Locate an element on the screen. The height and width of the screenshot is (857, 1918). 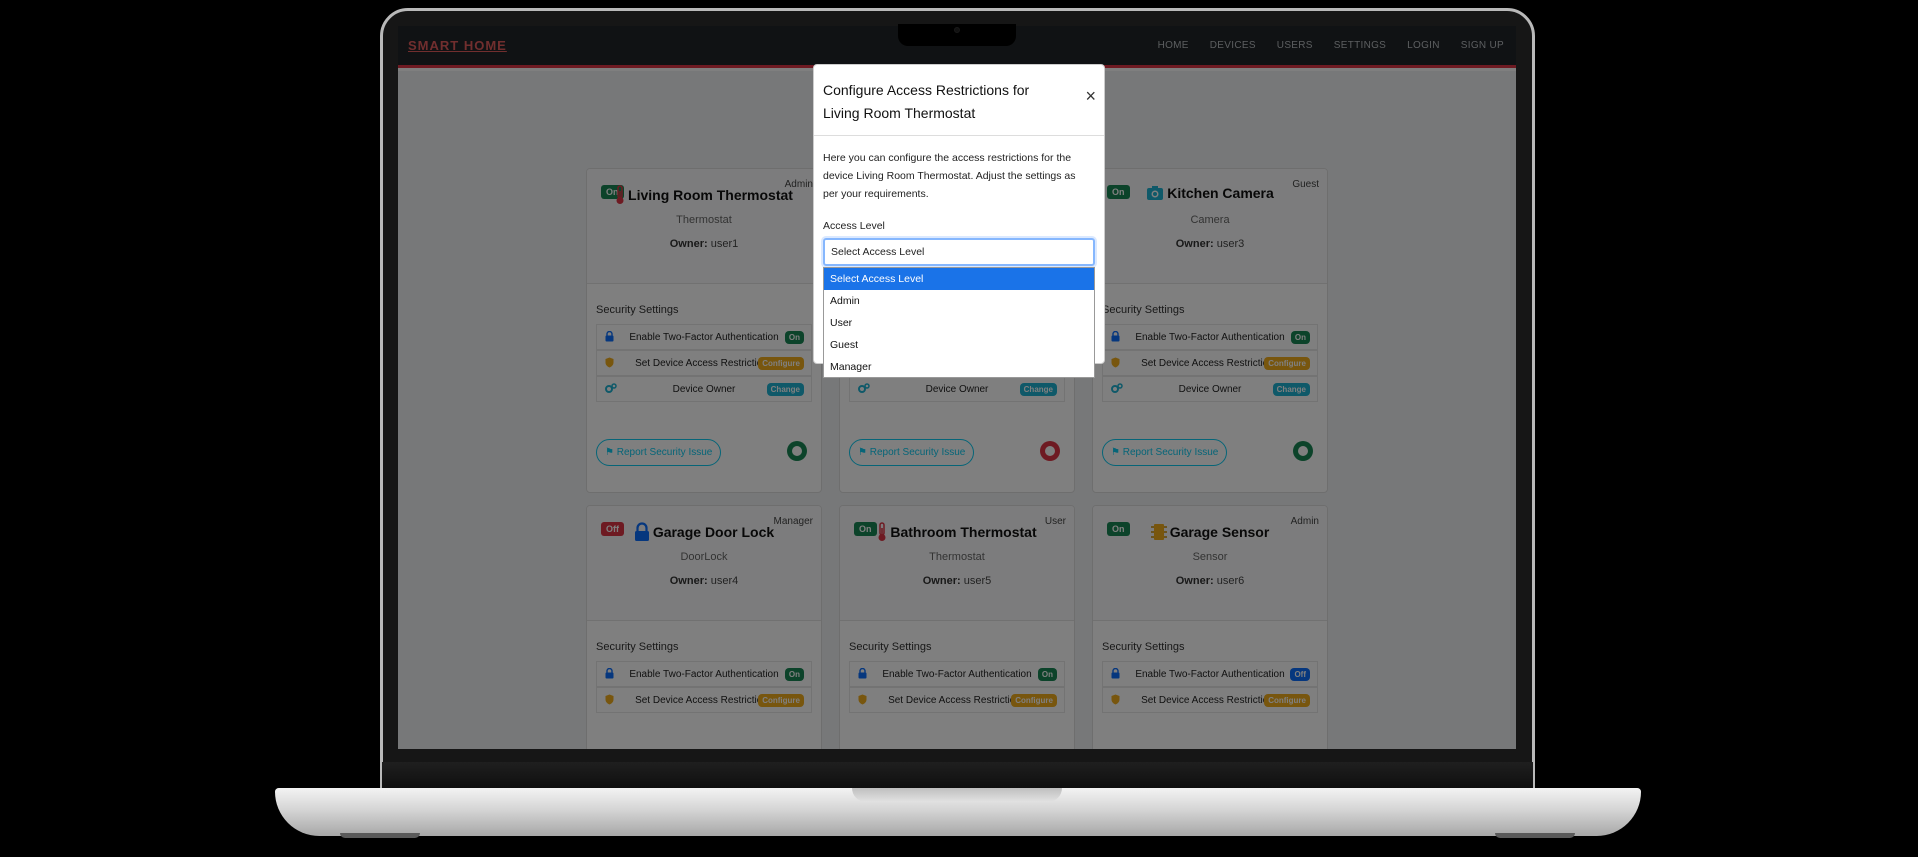
laptop-chin is located at coordinates (957, 776).